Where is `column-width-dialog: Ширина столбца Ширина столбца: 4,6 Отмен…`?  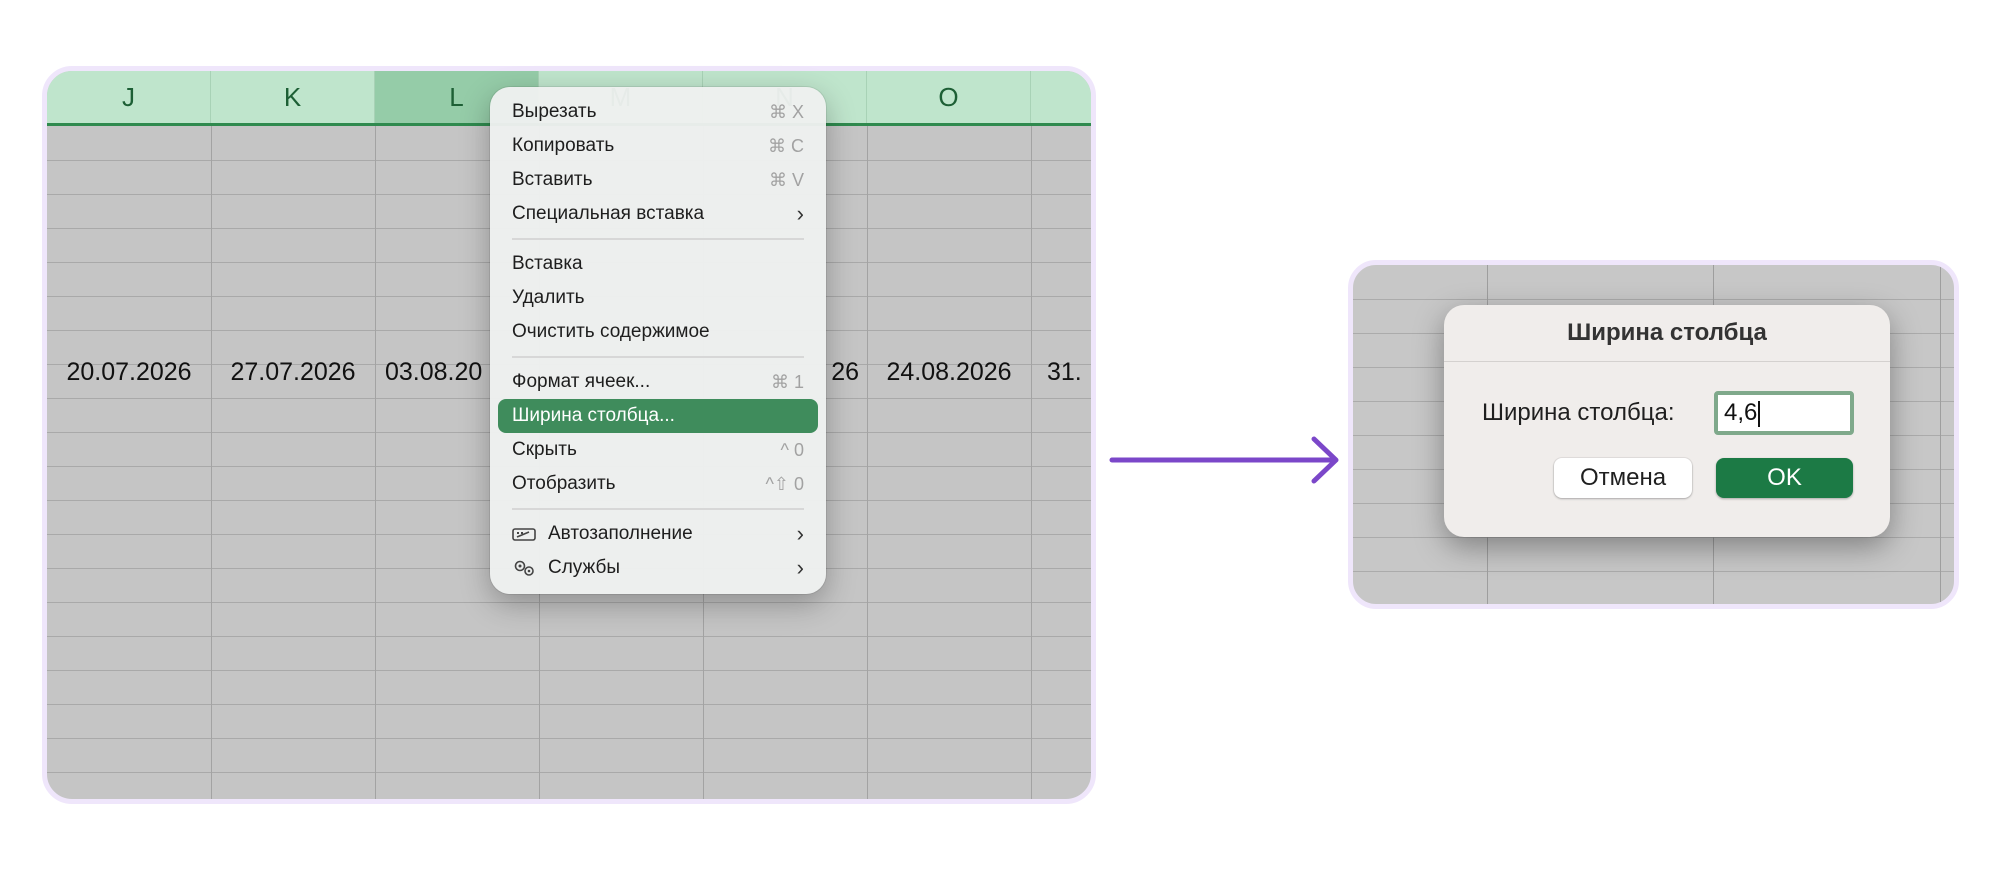 column-width-dialog: Ширина столбца Ширина столбца: 4,6 Отмен… is located at coordinates (1667, 421).